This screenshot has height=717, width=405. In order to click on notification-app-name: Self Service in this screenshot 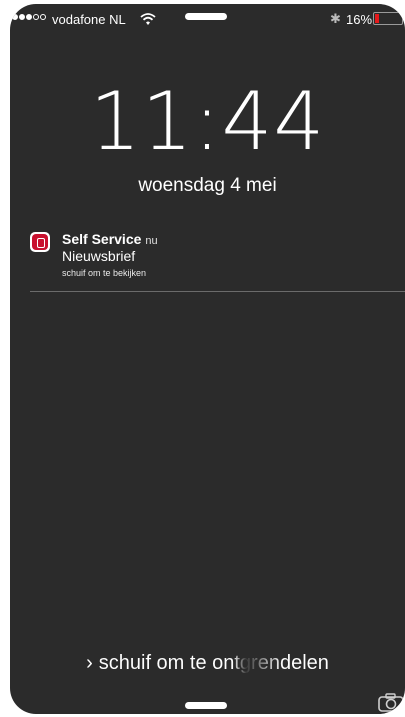, I will do `click(102, 239)`.